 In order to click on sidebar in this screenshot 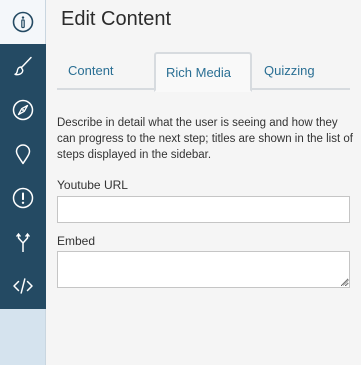, I will do `click(23, 182)`.